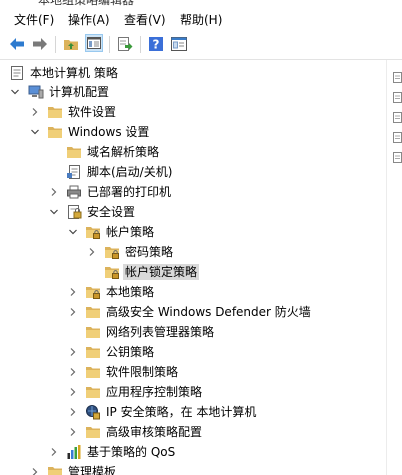 This screenshot has height=475, width=402. What do you see at coordinates (94, 43) in the screenshot?
I see `show-hide-tree-button` at bounding box center [94, 43].